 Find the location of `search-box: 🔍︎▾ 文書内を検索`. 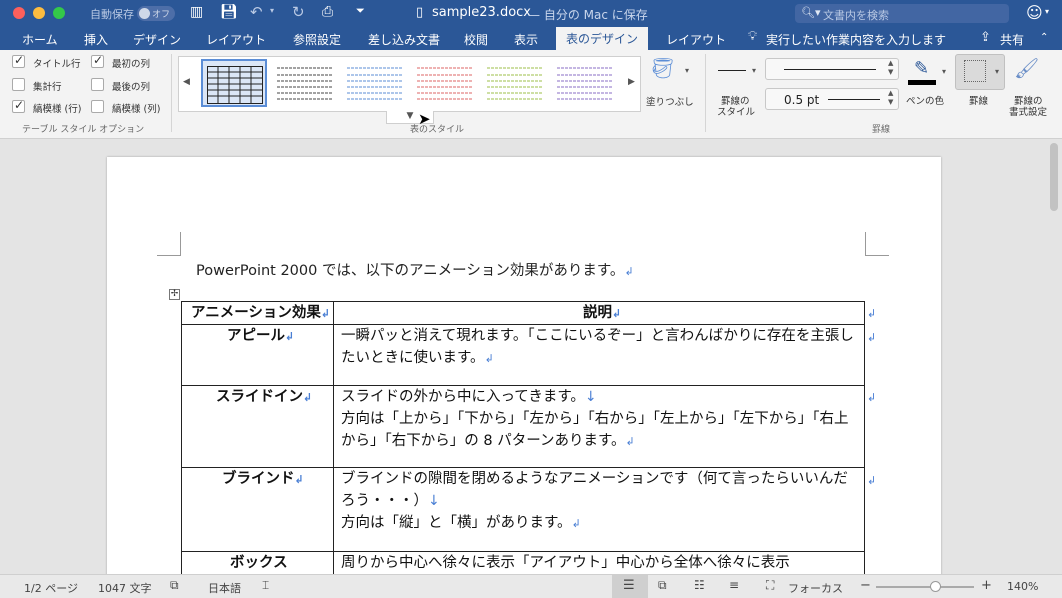

search-box: 🔍︎▾ 文書内を検索 is located at coordinates (902, 13).